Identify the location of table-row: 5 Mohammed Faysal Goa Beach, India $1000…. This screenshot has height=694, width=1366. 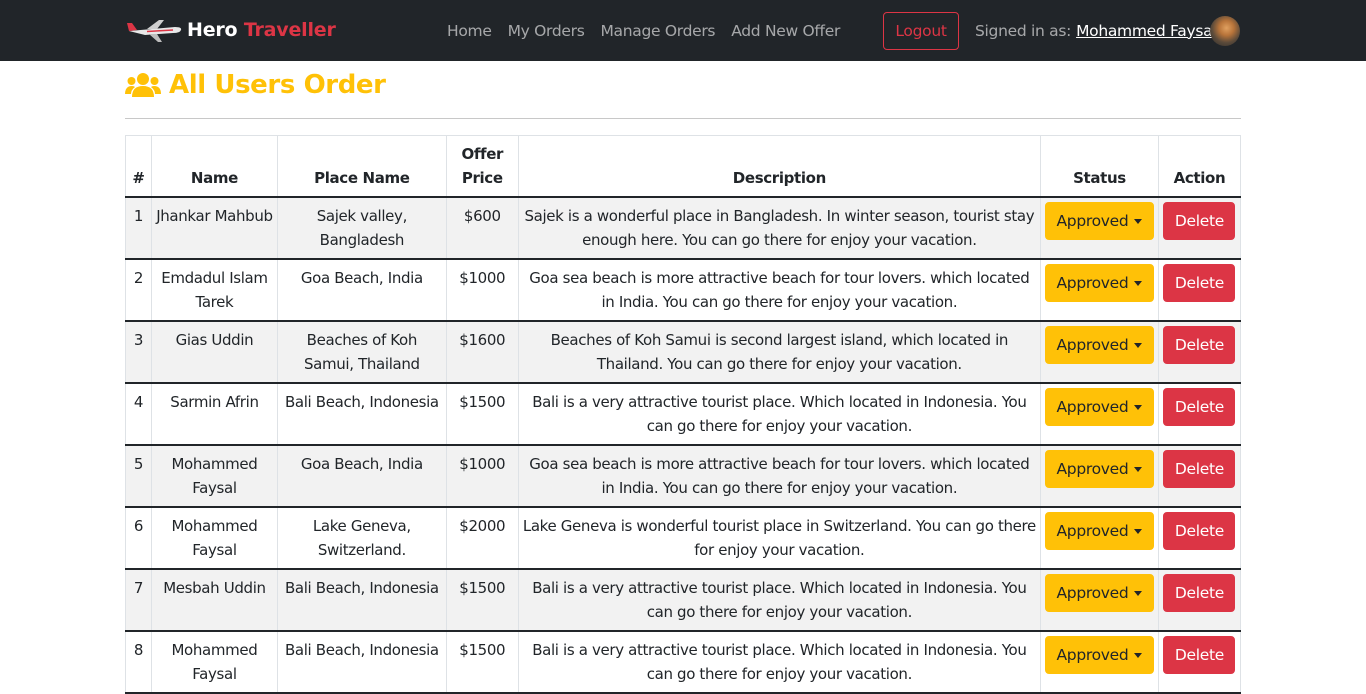
(683, 476).